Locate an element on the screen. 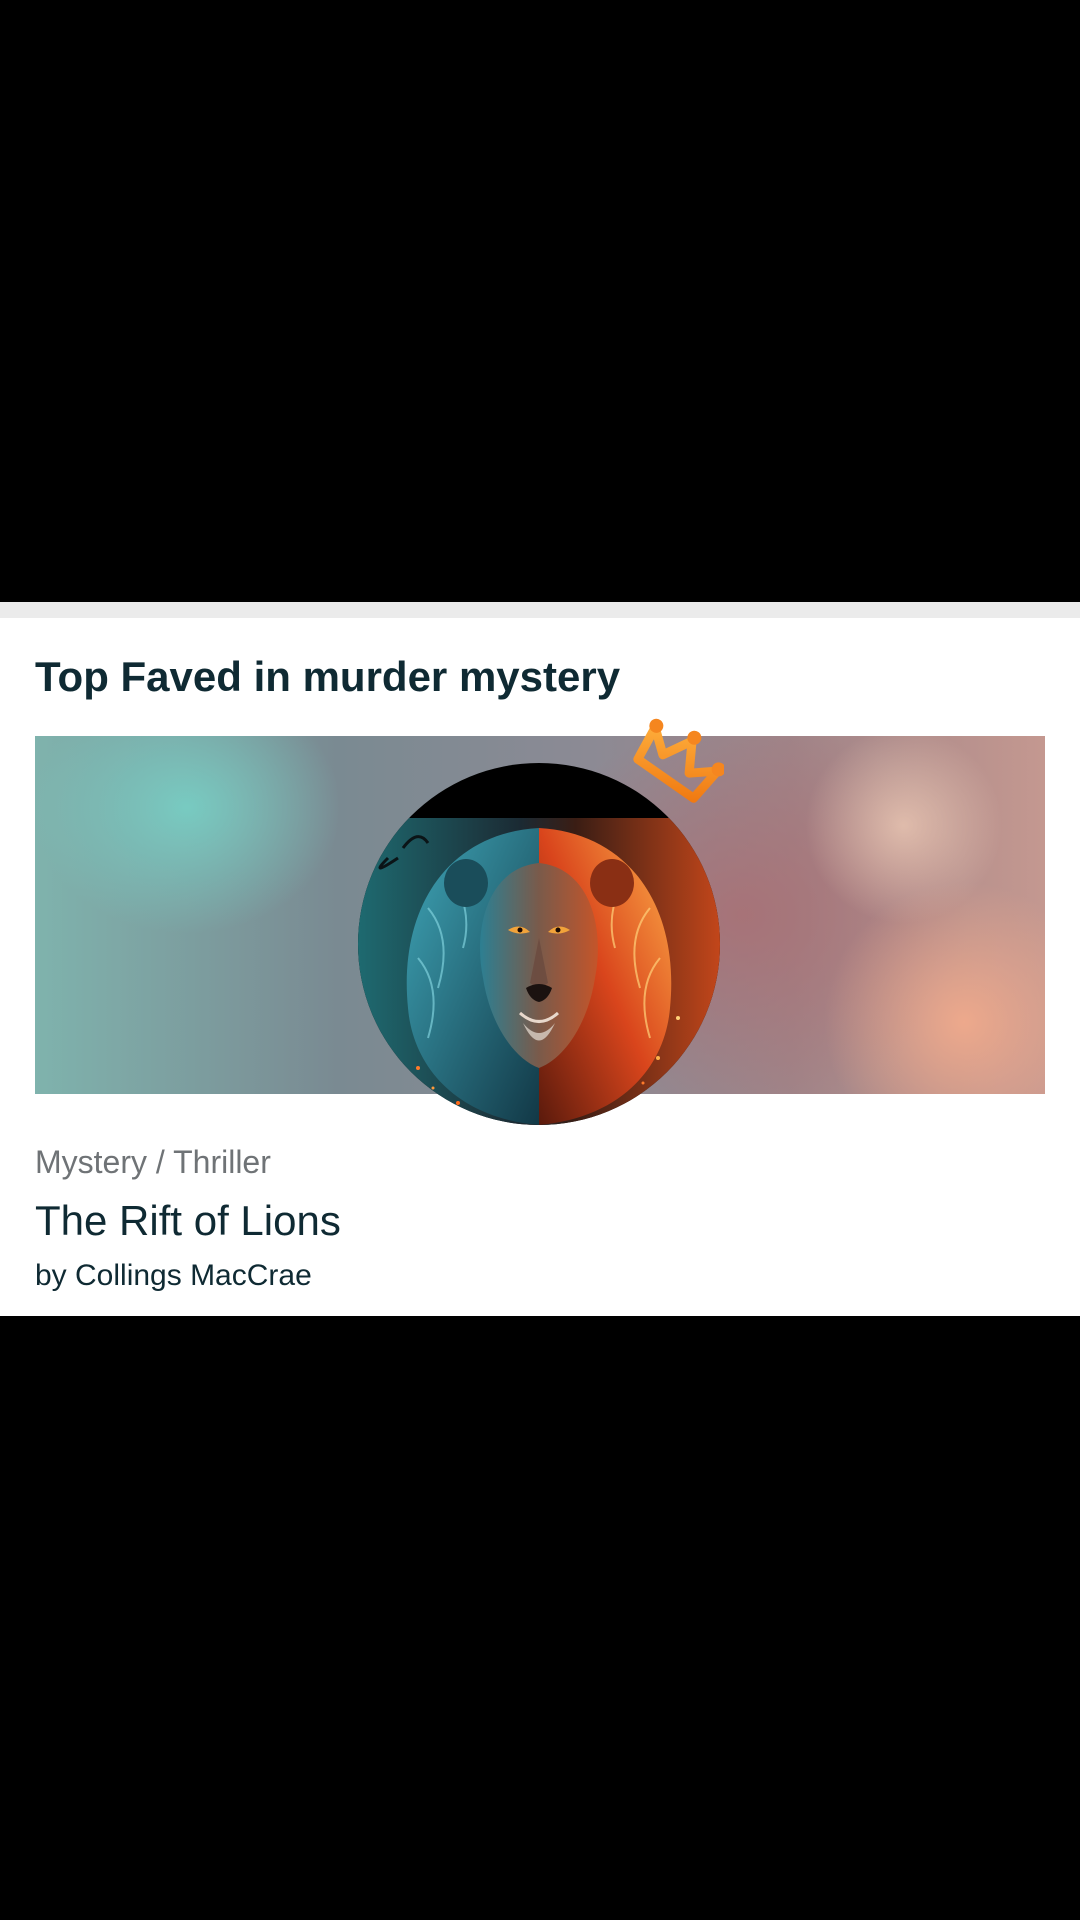 The width and height of the screenshot is (1080, 1920). book-genre: Mystery / Thriller is located at coordinates (153, 1162).